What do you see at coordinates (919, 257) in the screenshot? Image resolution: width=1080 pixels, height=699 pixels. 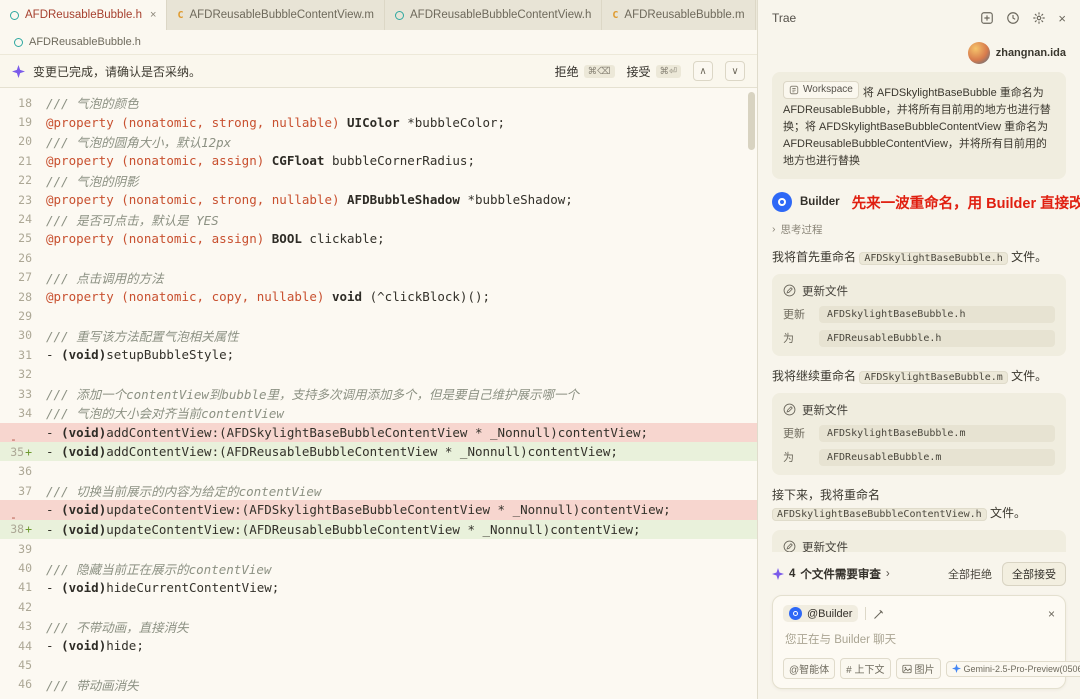 I see `assistant-step-text: 我将首先重命名 AFDSkylightBaseBubble.h 文件。` at bounding box center [919, 257].